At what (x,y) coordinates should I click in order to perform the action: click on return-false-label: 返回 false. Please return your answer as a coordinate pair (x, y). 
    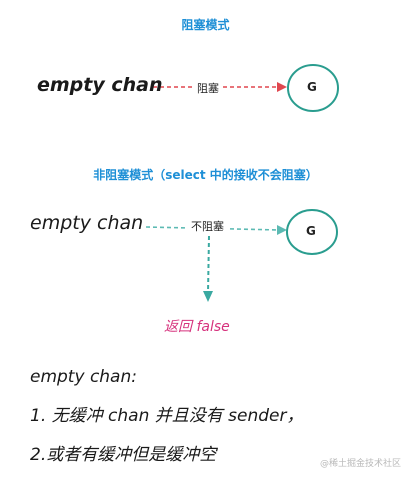
    Looking at the image, I should click on (197, 327).